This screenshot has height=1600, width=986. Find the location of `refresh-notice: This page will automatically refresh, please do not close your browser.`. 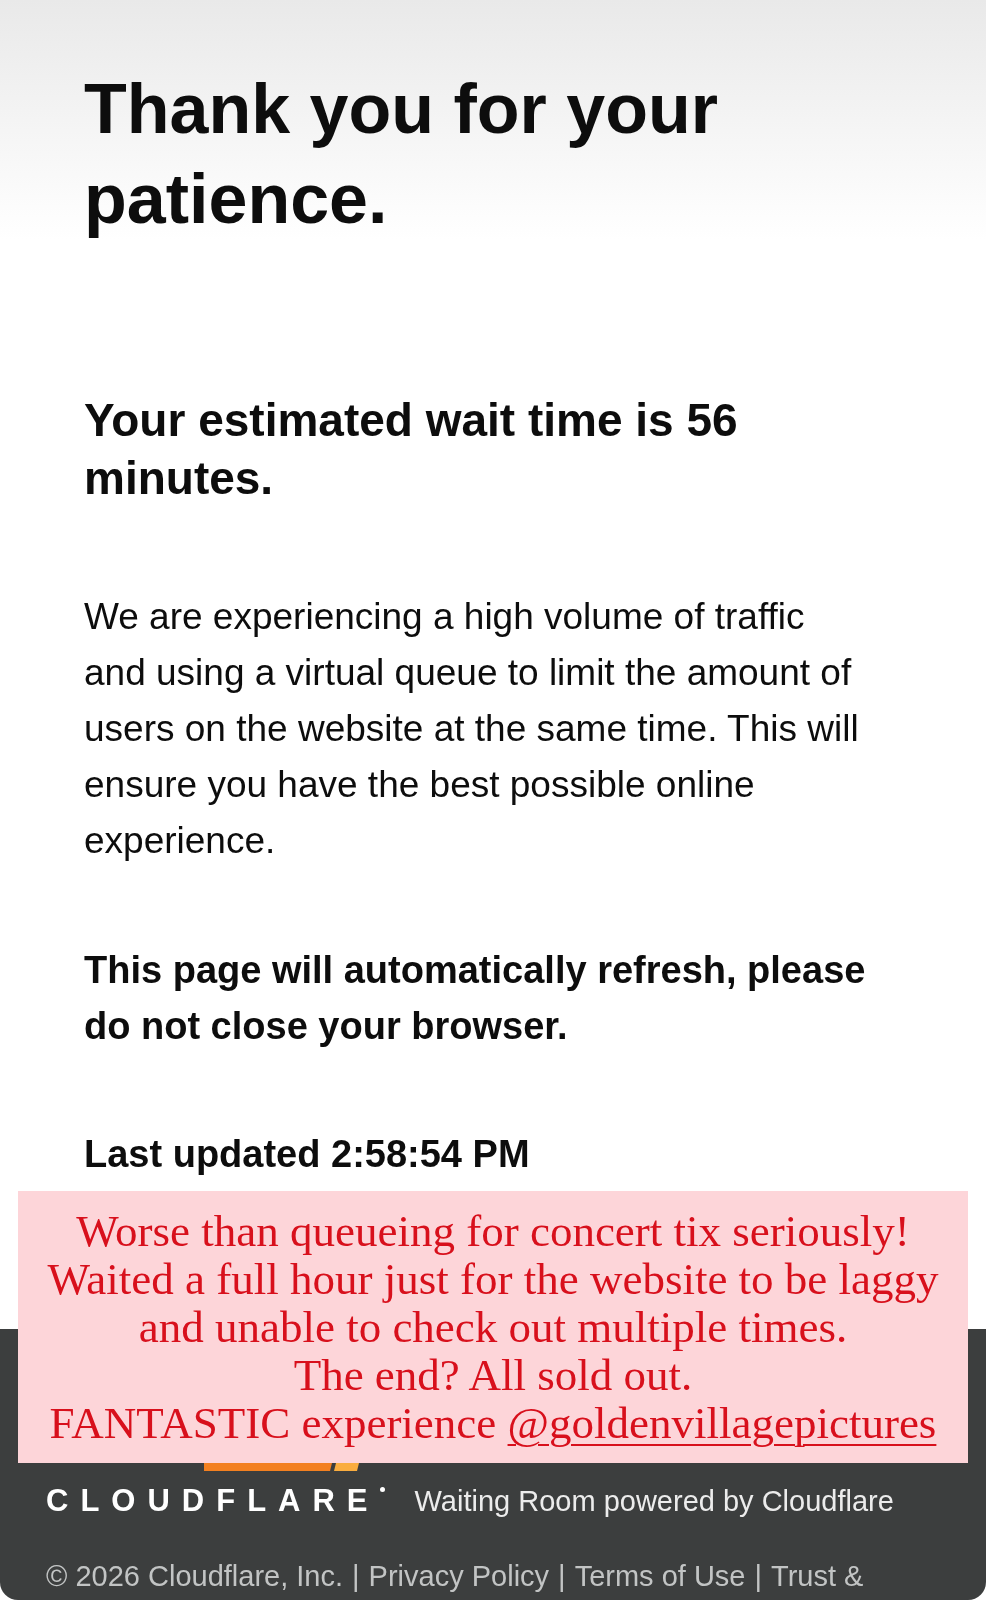

refresh-notice: This page will automatically refresh, please do not close your browser. is located at coordinates (475, 998).